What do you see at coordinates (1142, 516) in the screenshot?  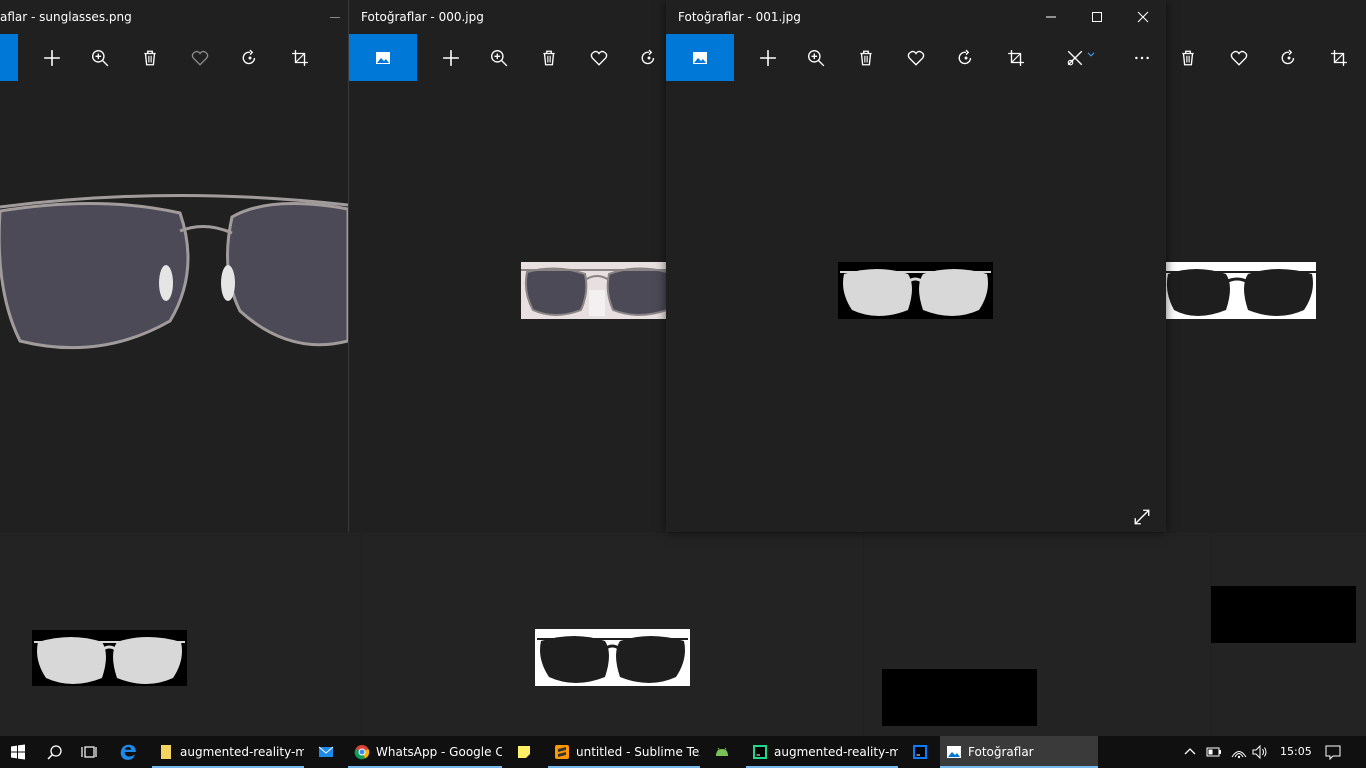 I see `expand-icon` at bounding box center [1142, 516].